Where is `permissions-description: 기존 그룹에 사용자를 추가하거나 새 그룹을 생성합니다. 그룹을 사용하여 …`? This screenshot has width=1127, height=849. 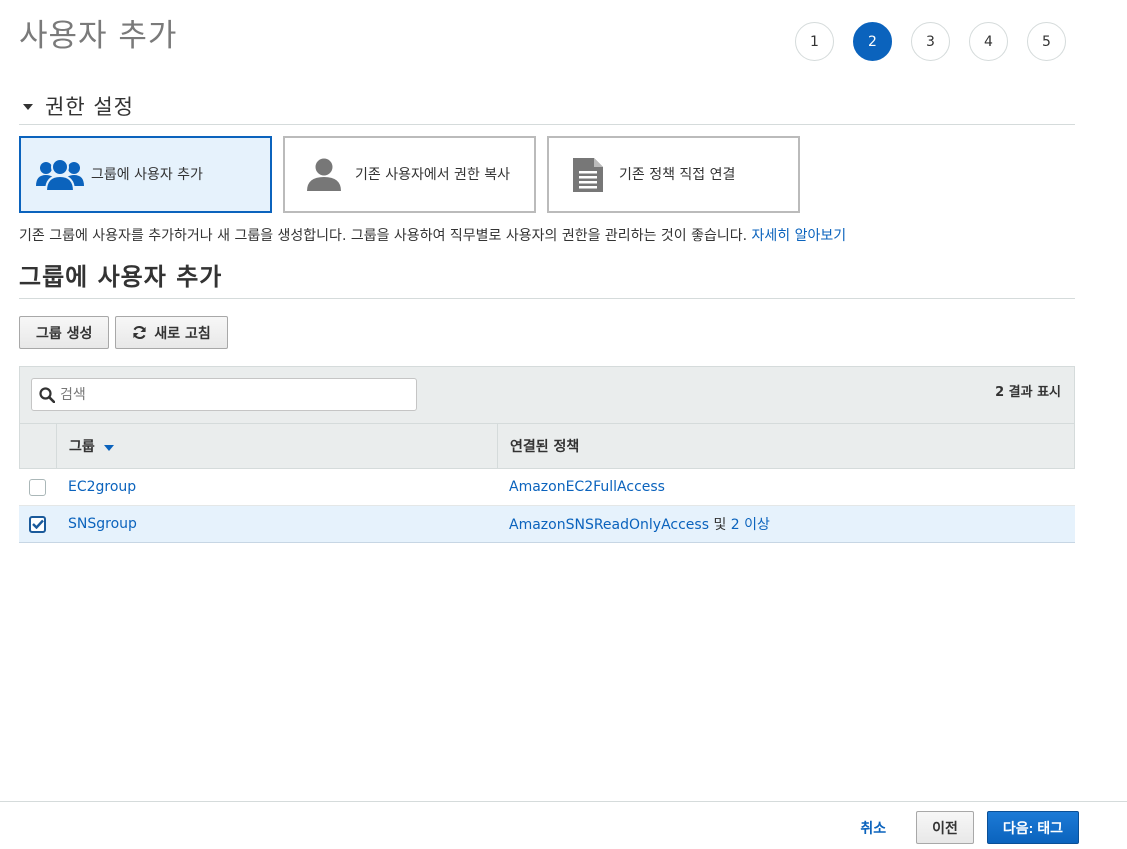
permissions-description: 기존 그룹에 사용자를 추가하거나 새 그룹을 생성합니다. 그룹을 사용하여 … is located at coordinates (432, 235).